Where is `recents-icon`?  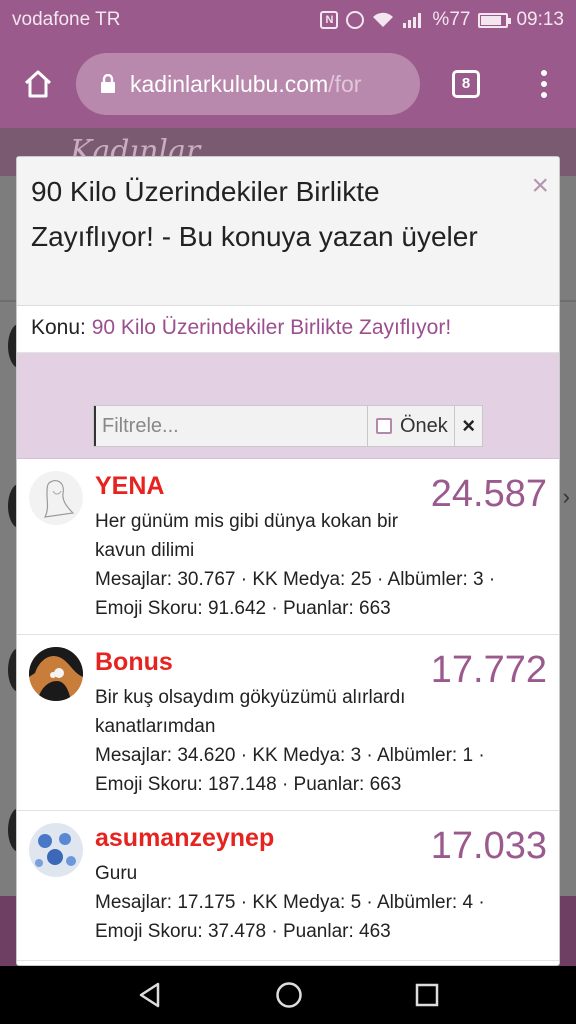
recents-icon is located at coordinates (427, 995).